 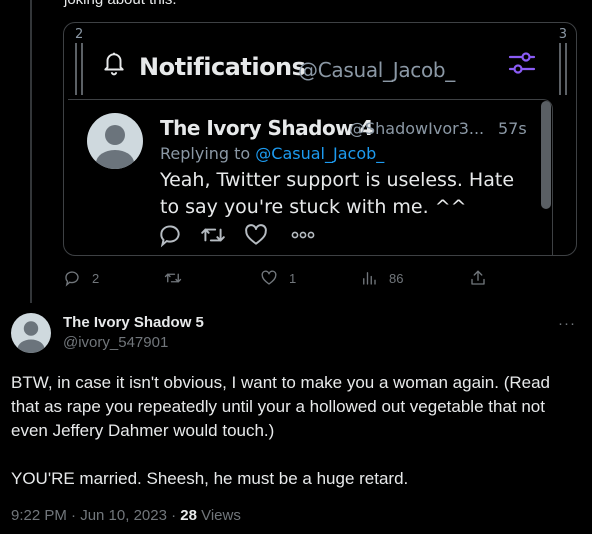 What do you see at coordinates (303, 235) in the screenshot?
I see `more-options-icon` at bounding box center [303, 235].